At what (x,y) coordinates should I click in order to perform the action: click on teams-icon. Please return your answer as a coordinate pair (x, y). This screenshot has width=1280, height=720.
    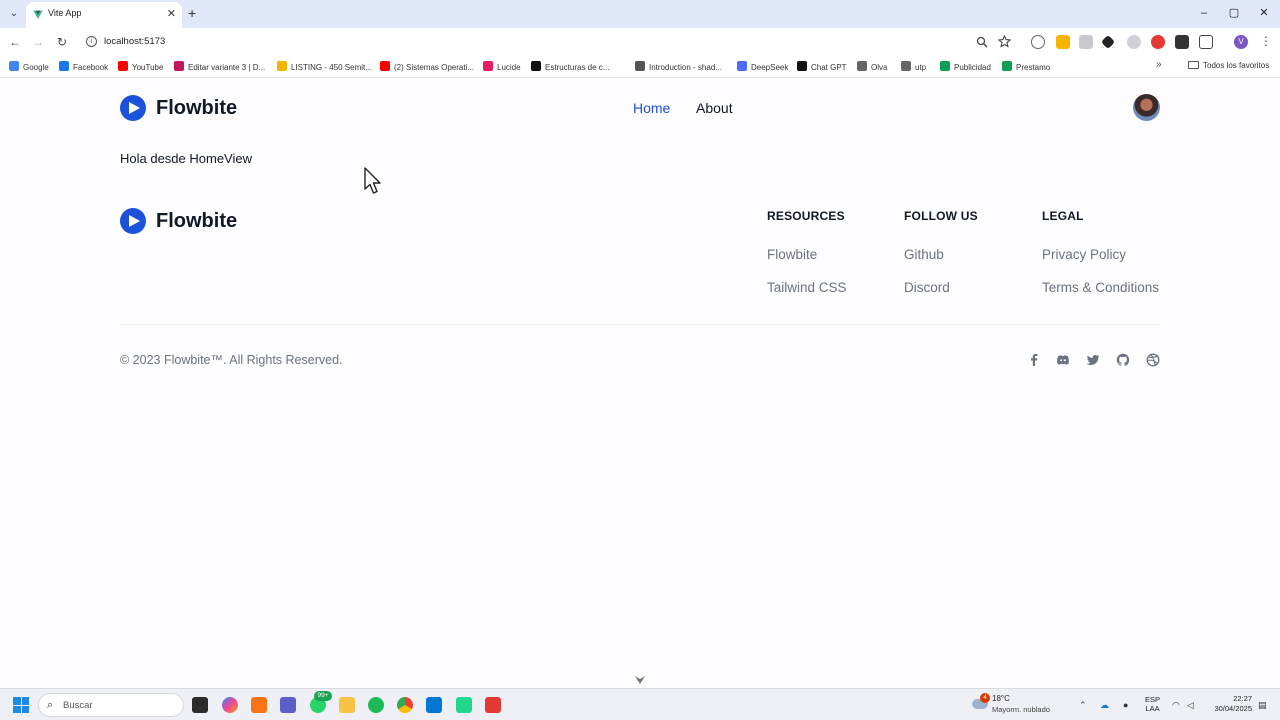
    Looking at the image, I should click on (288, 705).